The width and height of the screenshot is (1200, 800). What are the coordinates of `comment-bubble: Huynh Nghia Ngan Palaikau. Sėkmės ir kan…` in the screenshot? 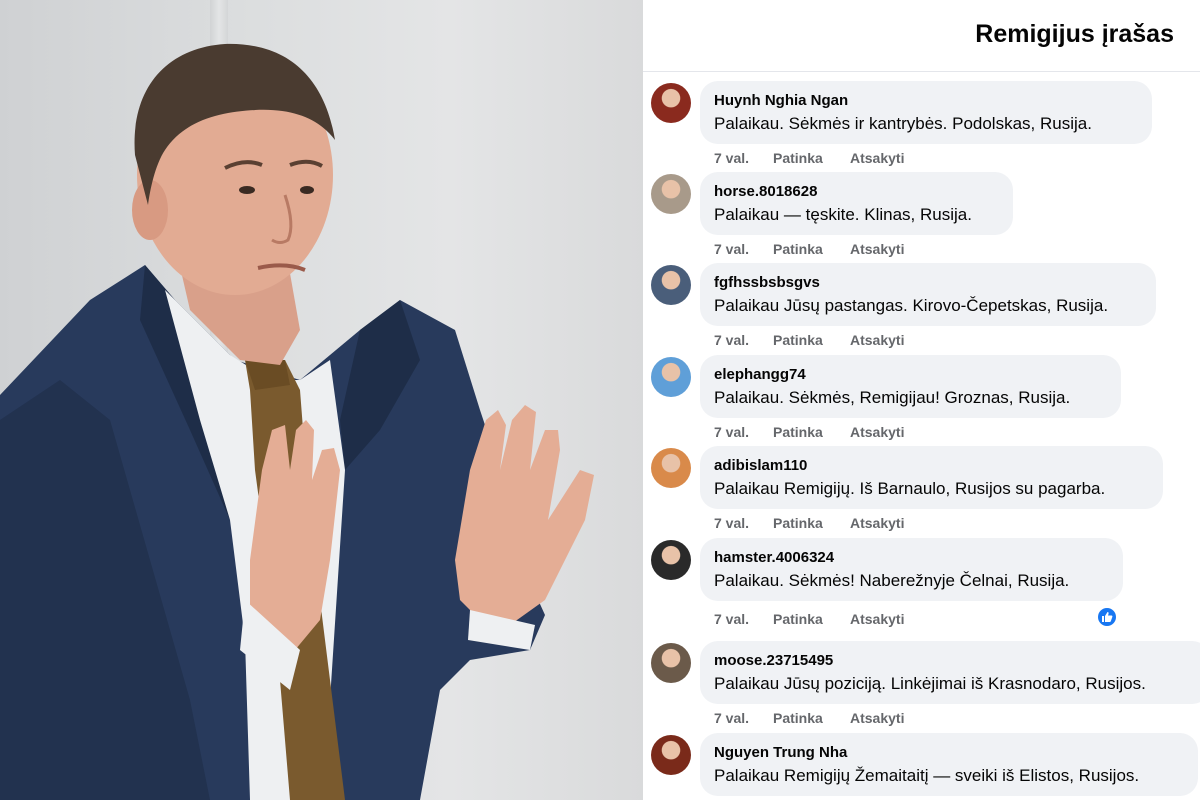 It's located at (926, 112).